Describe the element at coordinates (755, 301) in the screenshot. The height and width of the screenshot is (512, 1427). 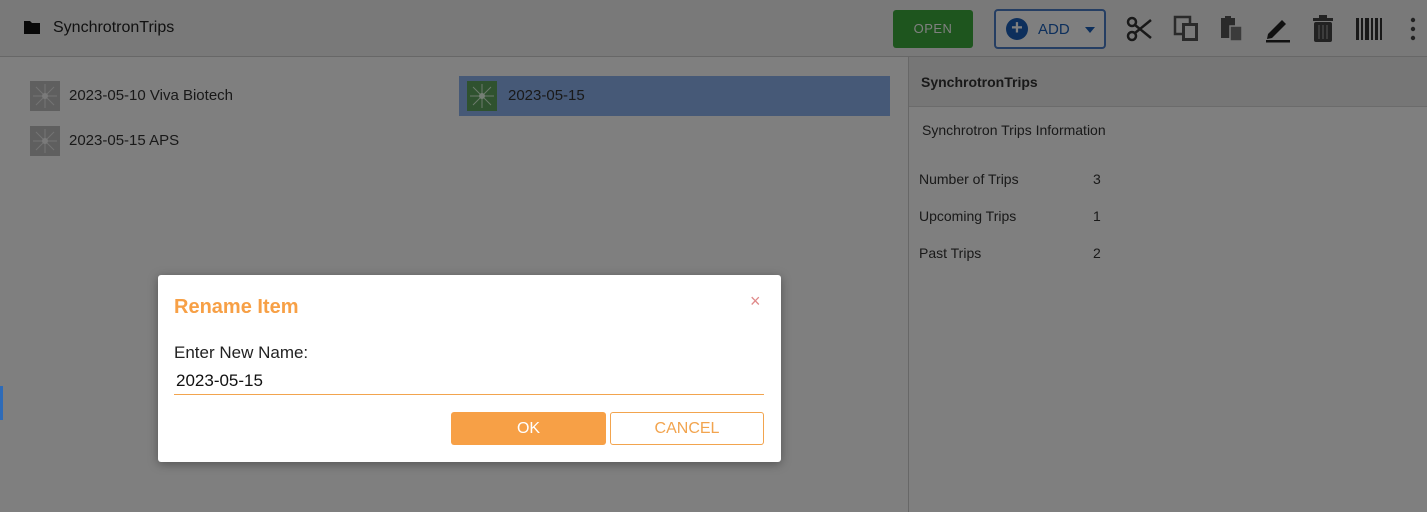
I see `close-icon: ×` at that location.